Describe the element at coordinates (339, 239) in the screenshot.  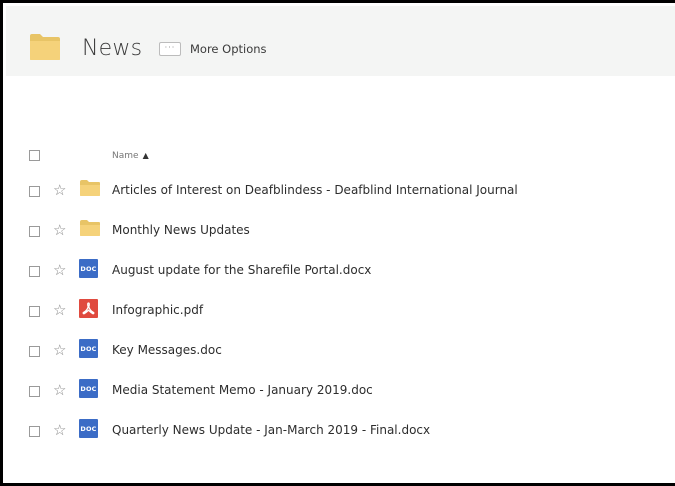
I see `list-item: ☆ Monthly News Updates` at that location.